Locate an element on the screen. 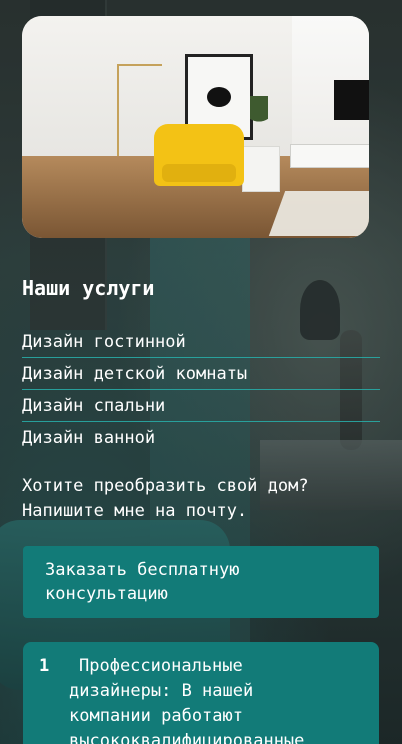 Image resolution: width=402 pixels, height=744 pixels. service-item-bathroom: Дизайн ванной is located at coordinates (201, 438).